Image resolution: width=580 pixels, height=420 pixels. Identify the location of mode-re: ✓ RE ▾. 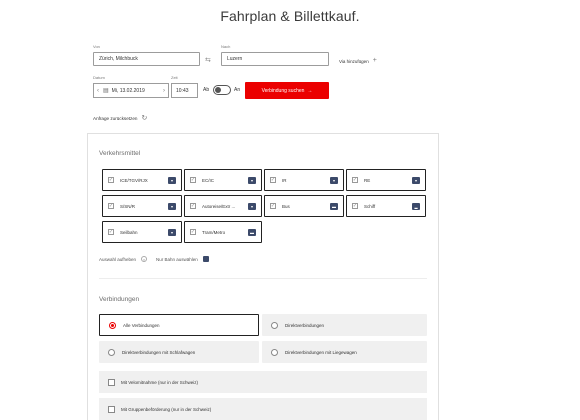
(386, 180).